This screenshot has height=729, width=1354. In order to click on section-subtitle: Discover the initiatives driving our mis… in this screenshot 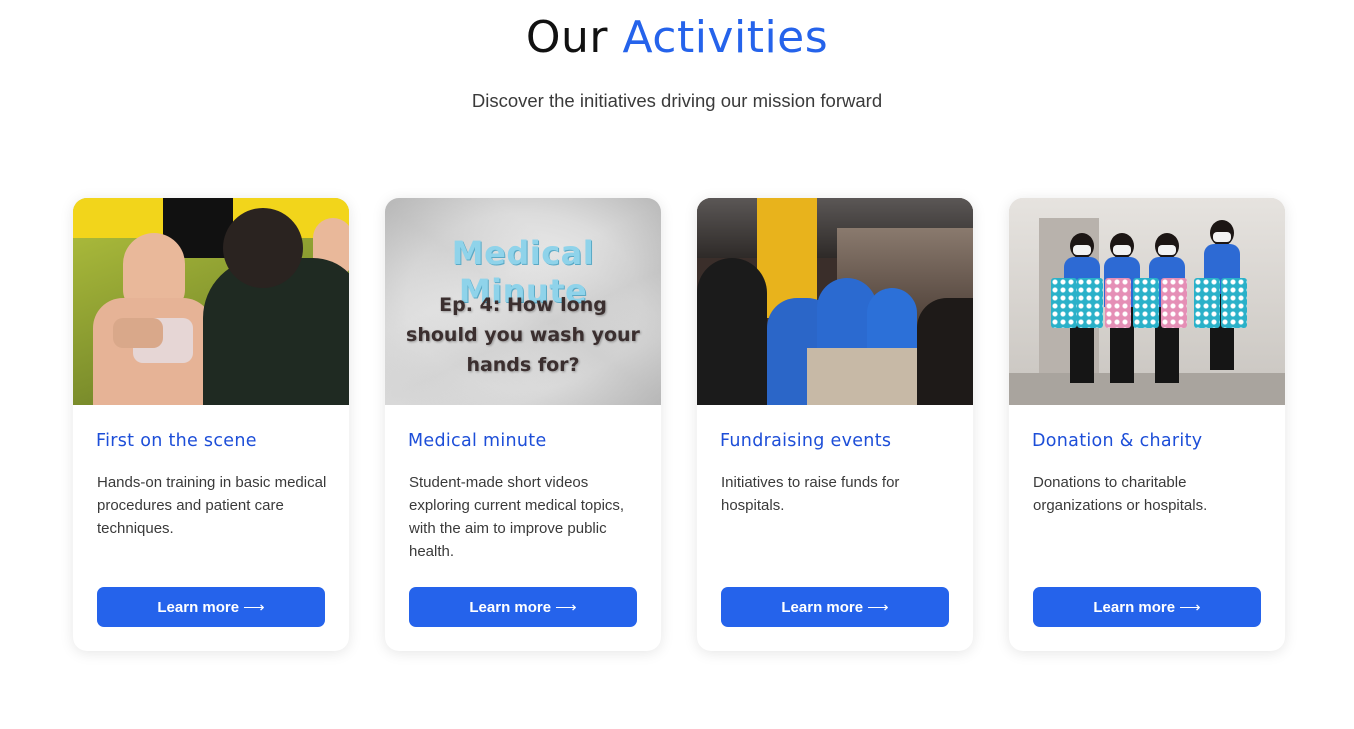, I will do `click(677, 100)`.